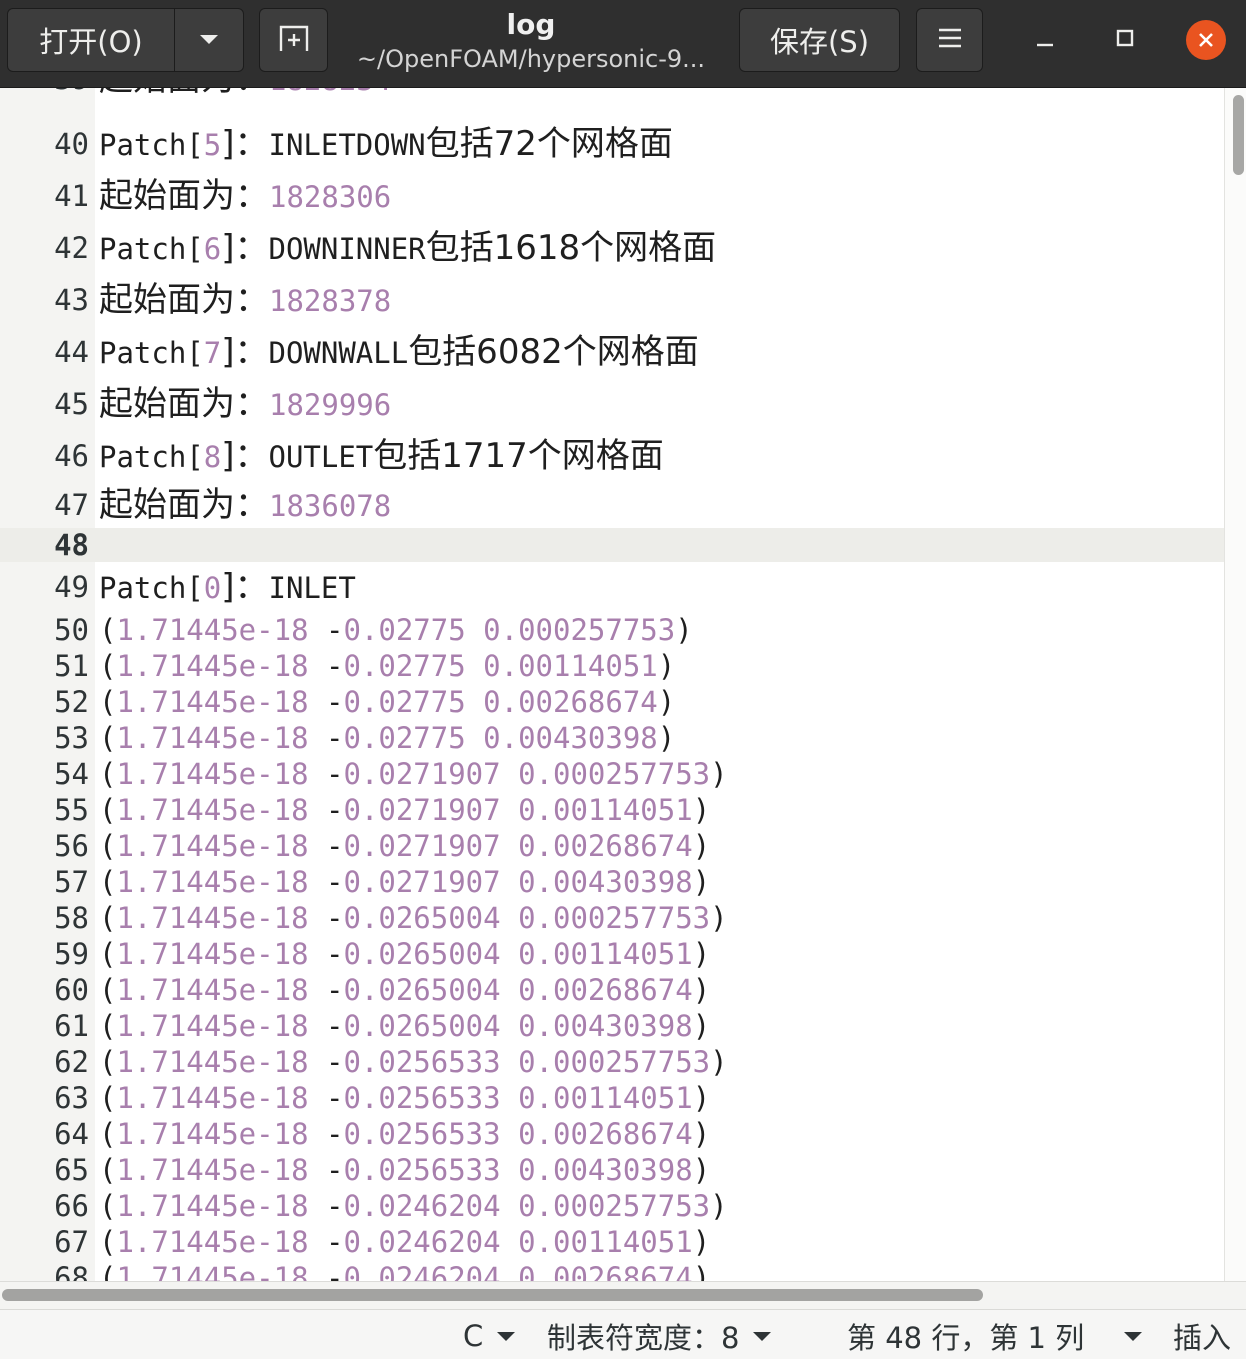 The height and width of the screenshot is (1359, 1246). Describe the element at coordinates (612, 505) in the screenshot. I see `editor-line: 47 起始面为：1836078` at that location.